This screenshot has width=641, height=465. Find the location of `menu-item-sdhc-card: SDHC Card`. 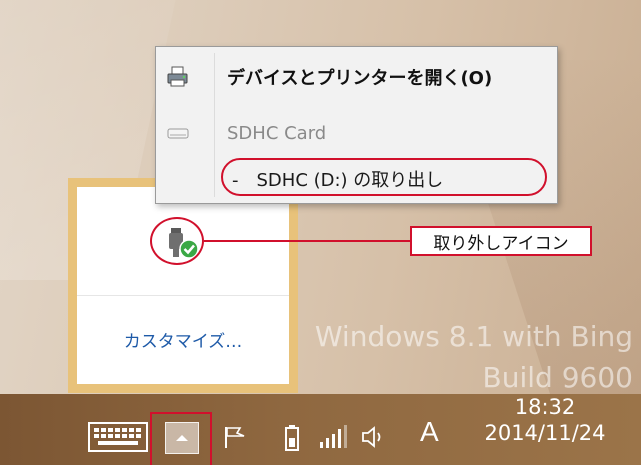

menu-item-sdhc-card: SDHC Card is located at coordinates (356, 133).